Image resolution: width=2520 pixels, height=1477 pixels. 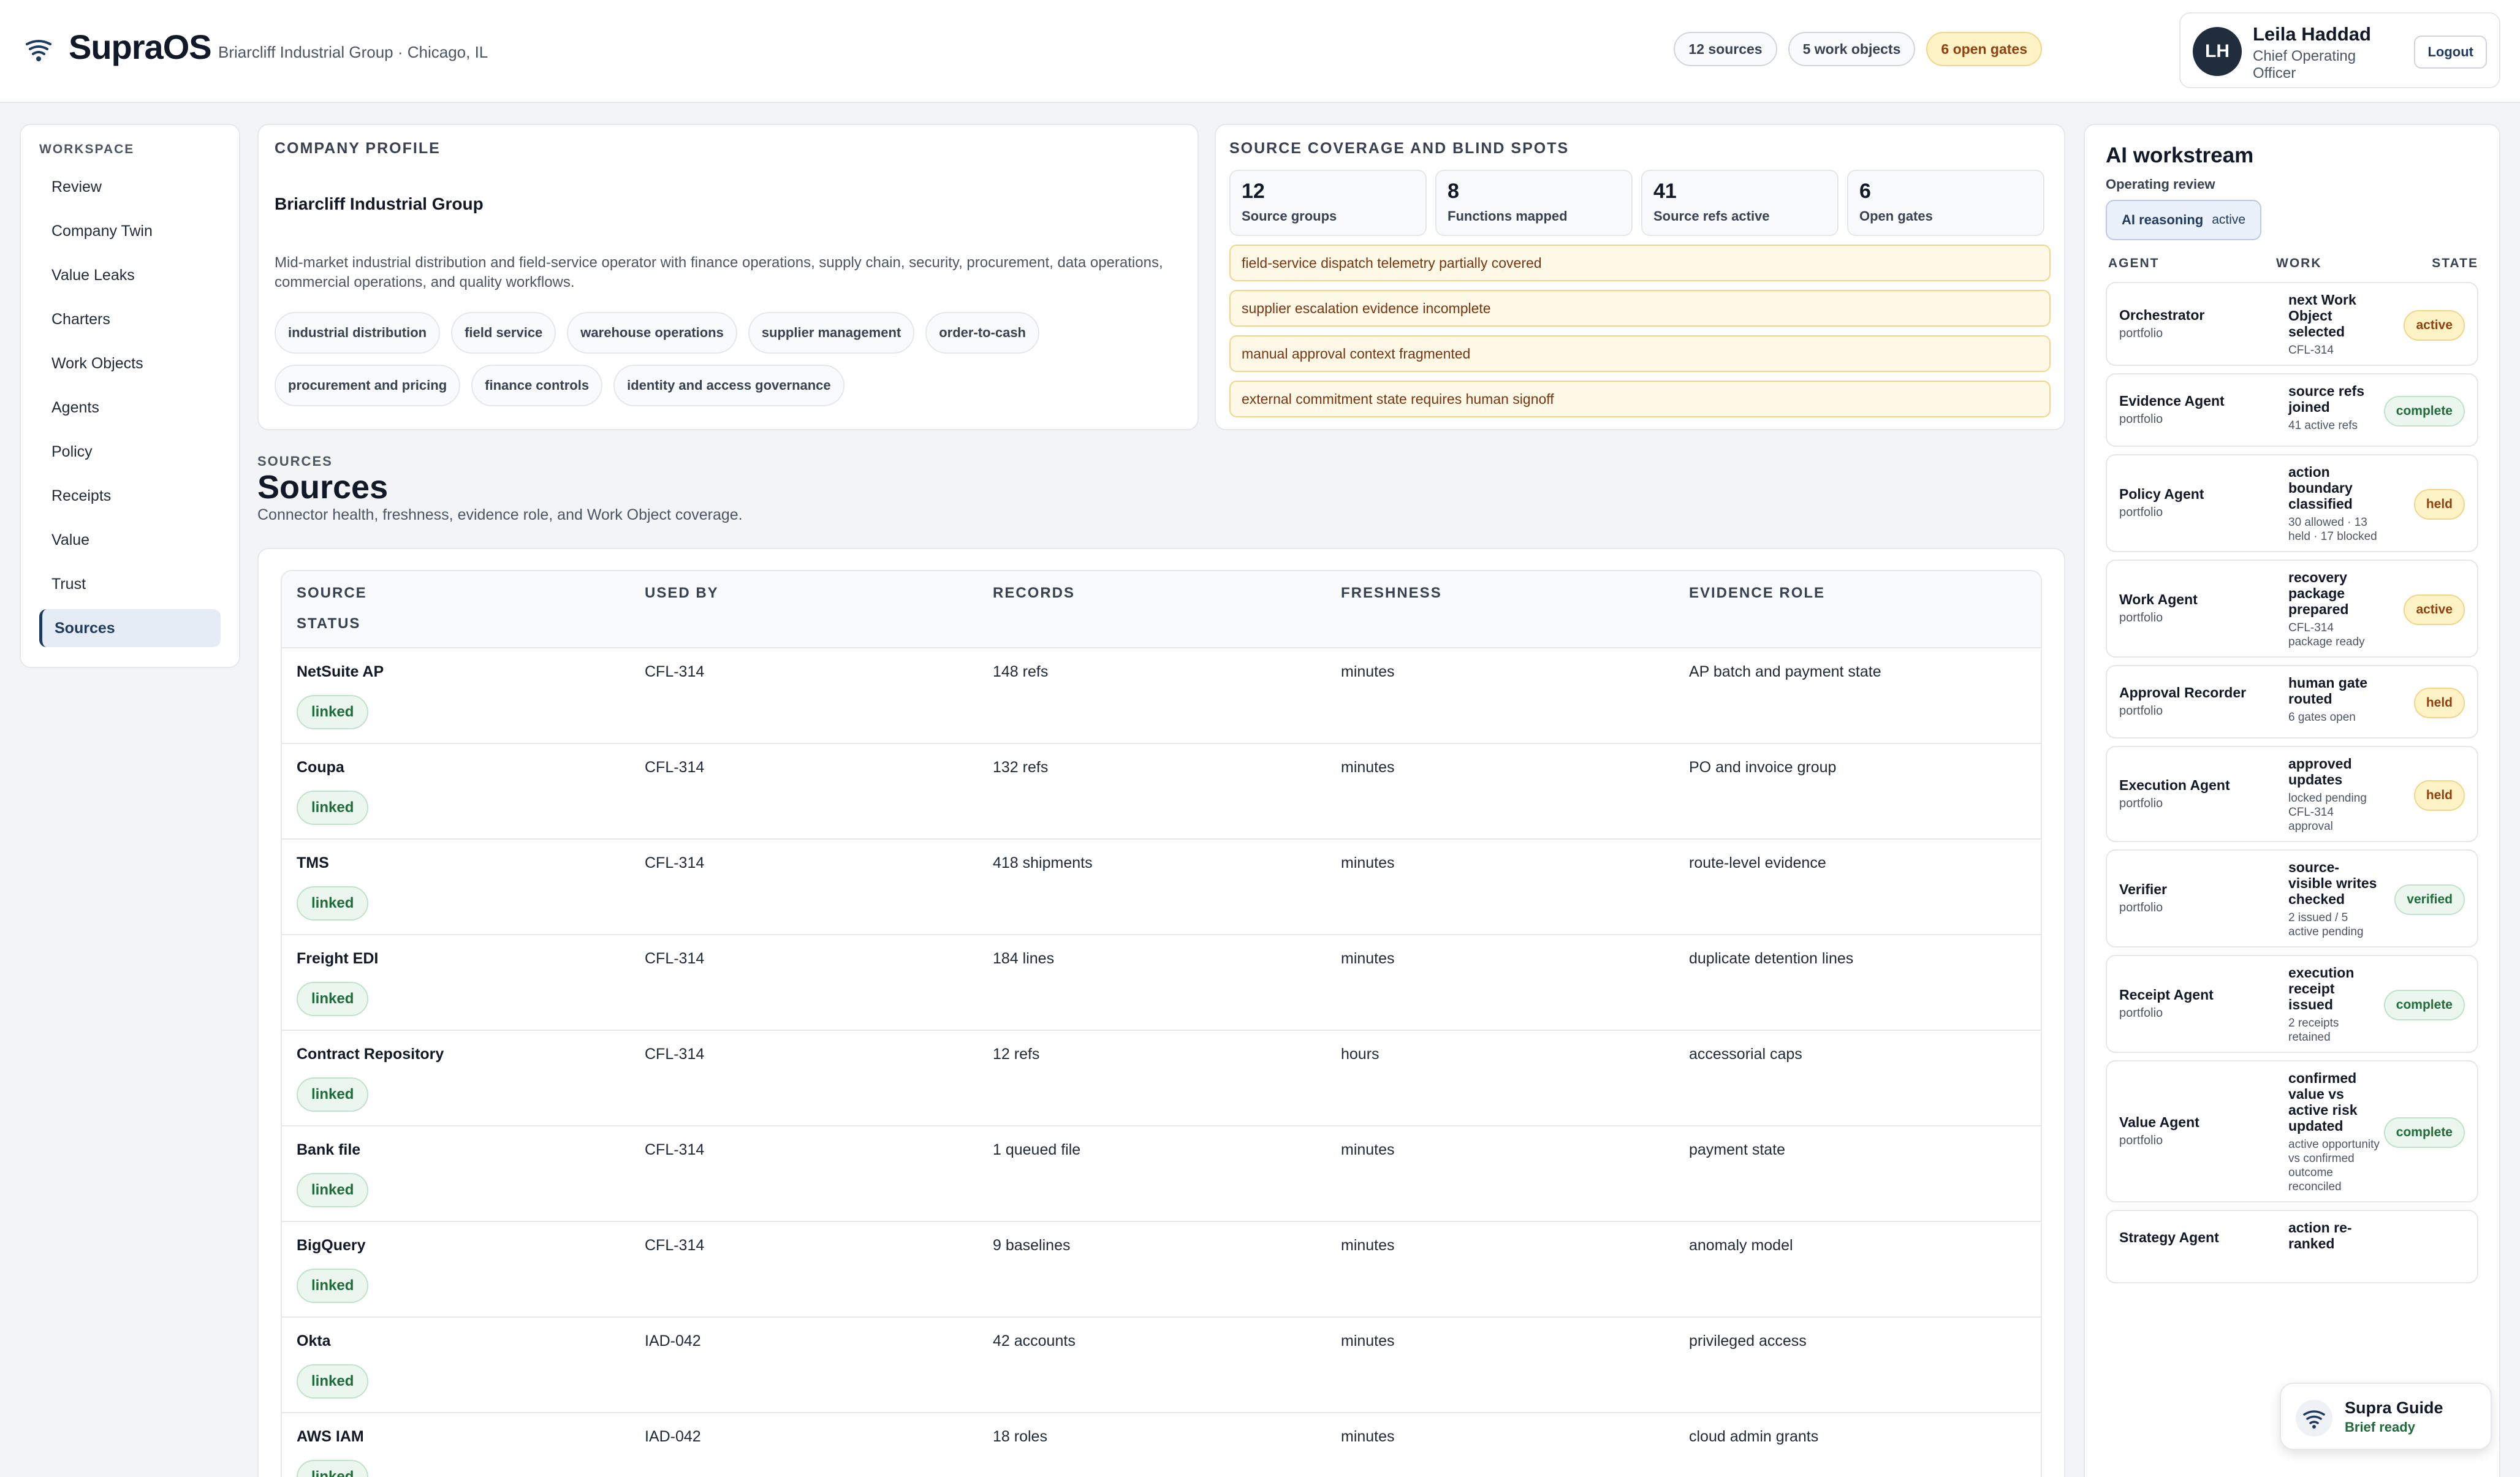 What do you see at coordinates (682, 594) in the screenshot?
I see `col-used-by: USED BY` at bounding box center [682, 594].